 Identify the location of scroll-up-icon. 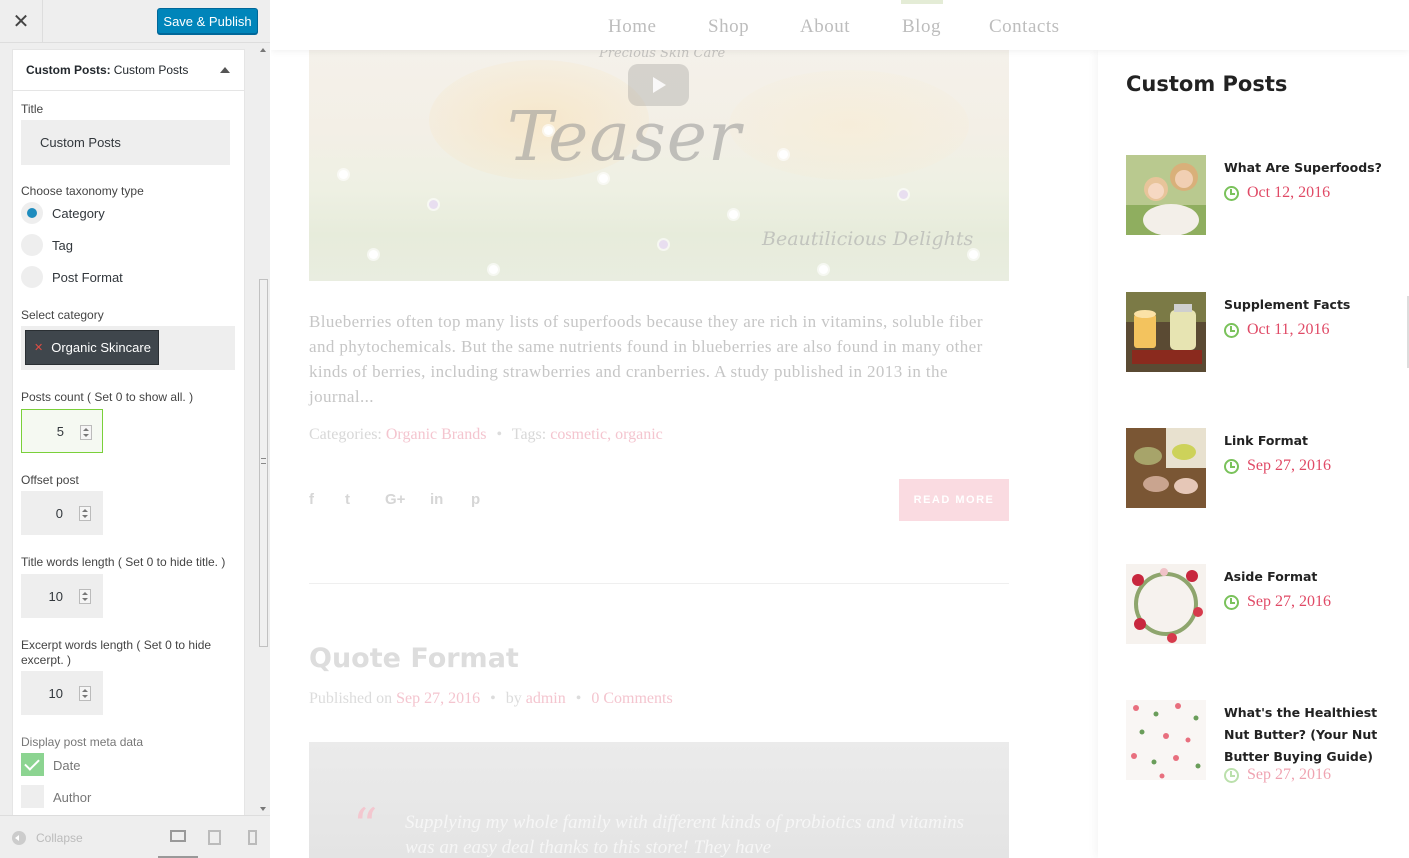
(263, 50).